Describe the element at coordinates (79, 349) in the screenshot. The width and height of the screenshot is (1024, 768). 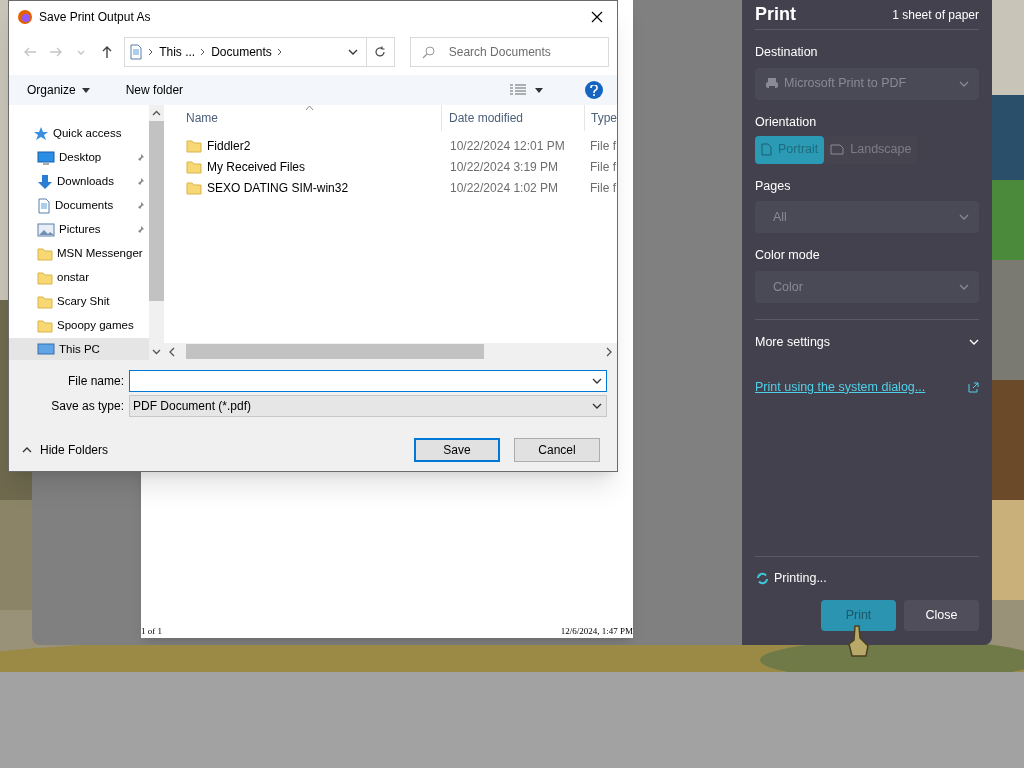
I see `nav-item: This PC` at that location.